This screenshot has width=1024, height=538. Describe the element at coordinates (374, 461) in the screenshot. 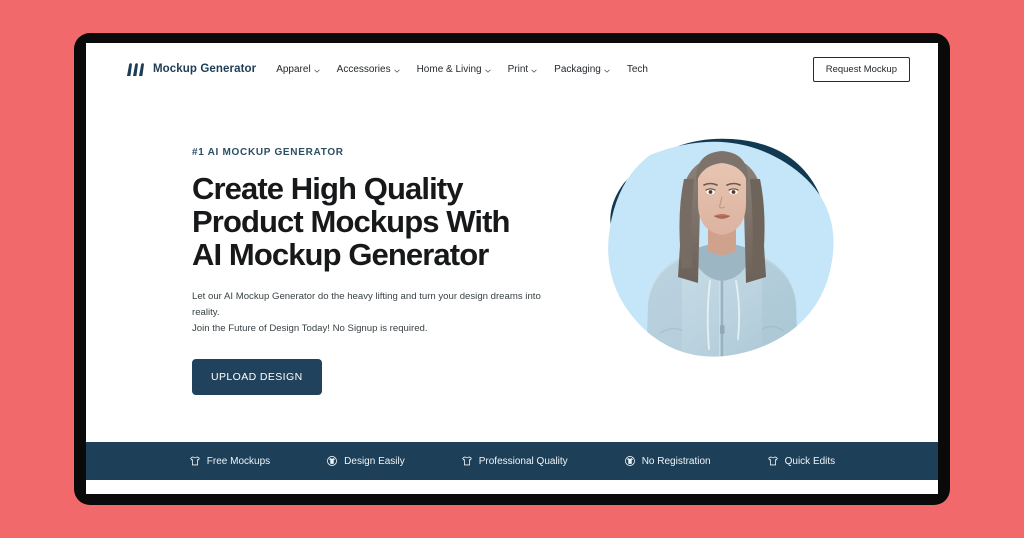

I see `feature-label: Design Easily` at that location.